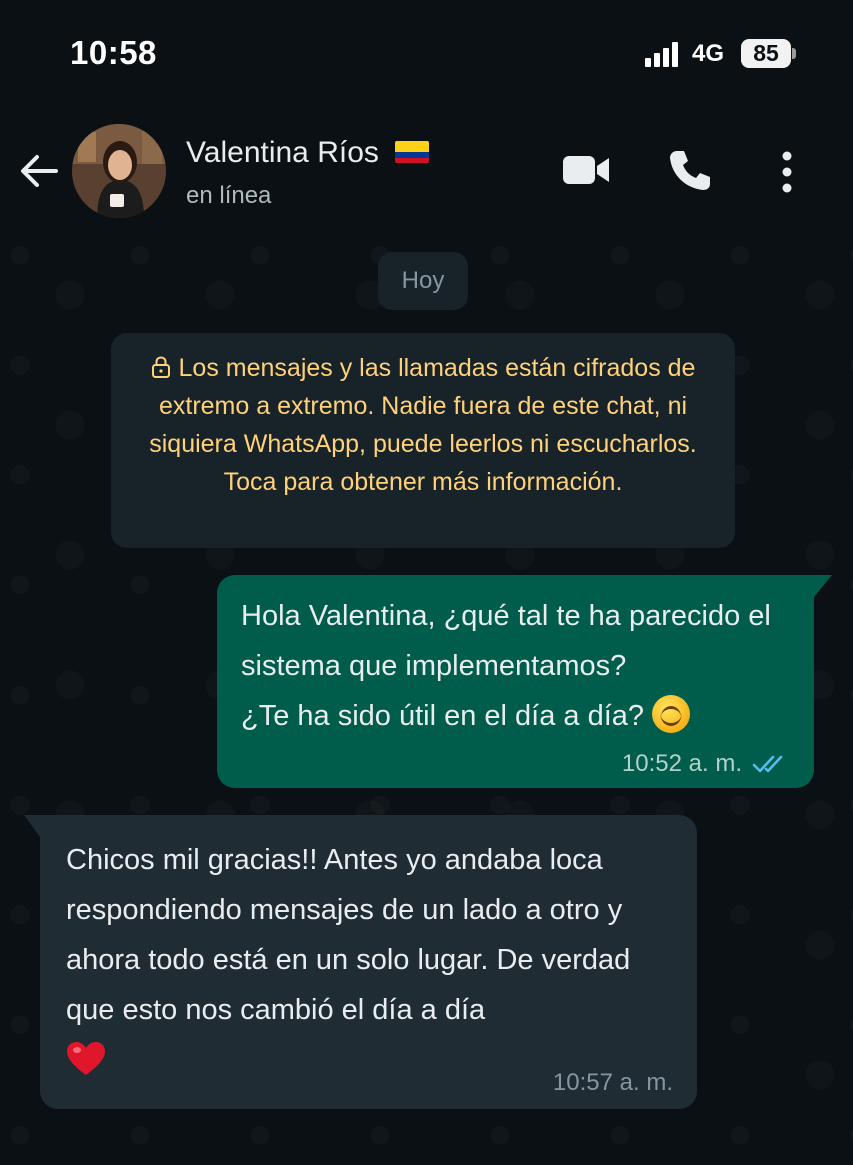 This screenshot has width=853, height=1165. I want to click on avatar, so click(119, 171).